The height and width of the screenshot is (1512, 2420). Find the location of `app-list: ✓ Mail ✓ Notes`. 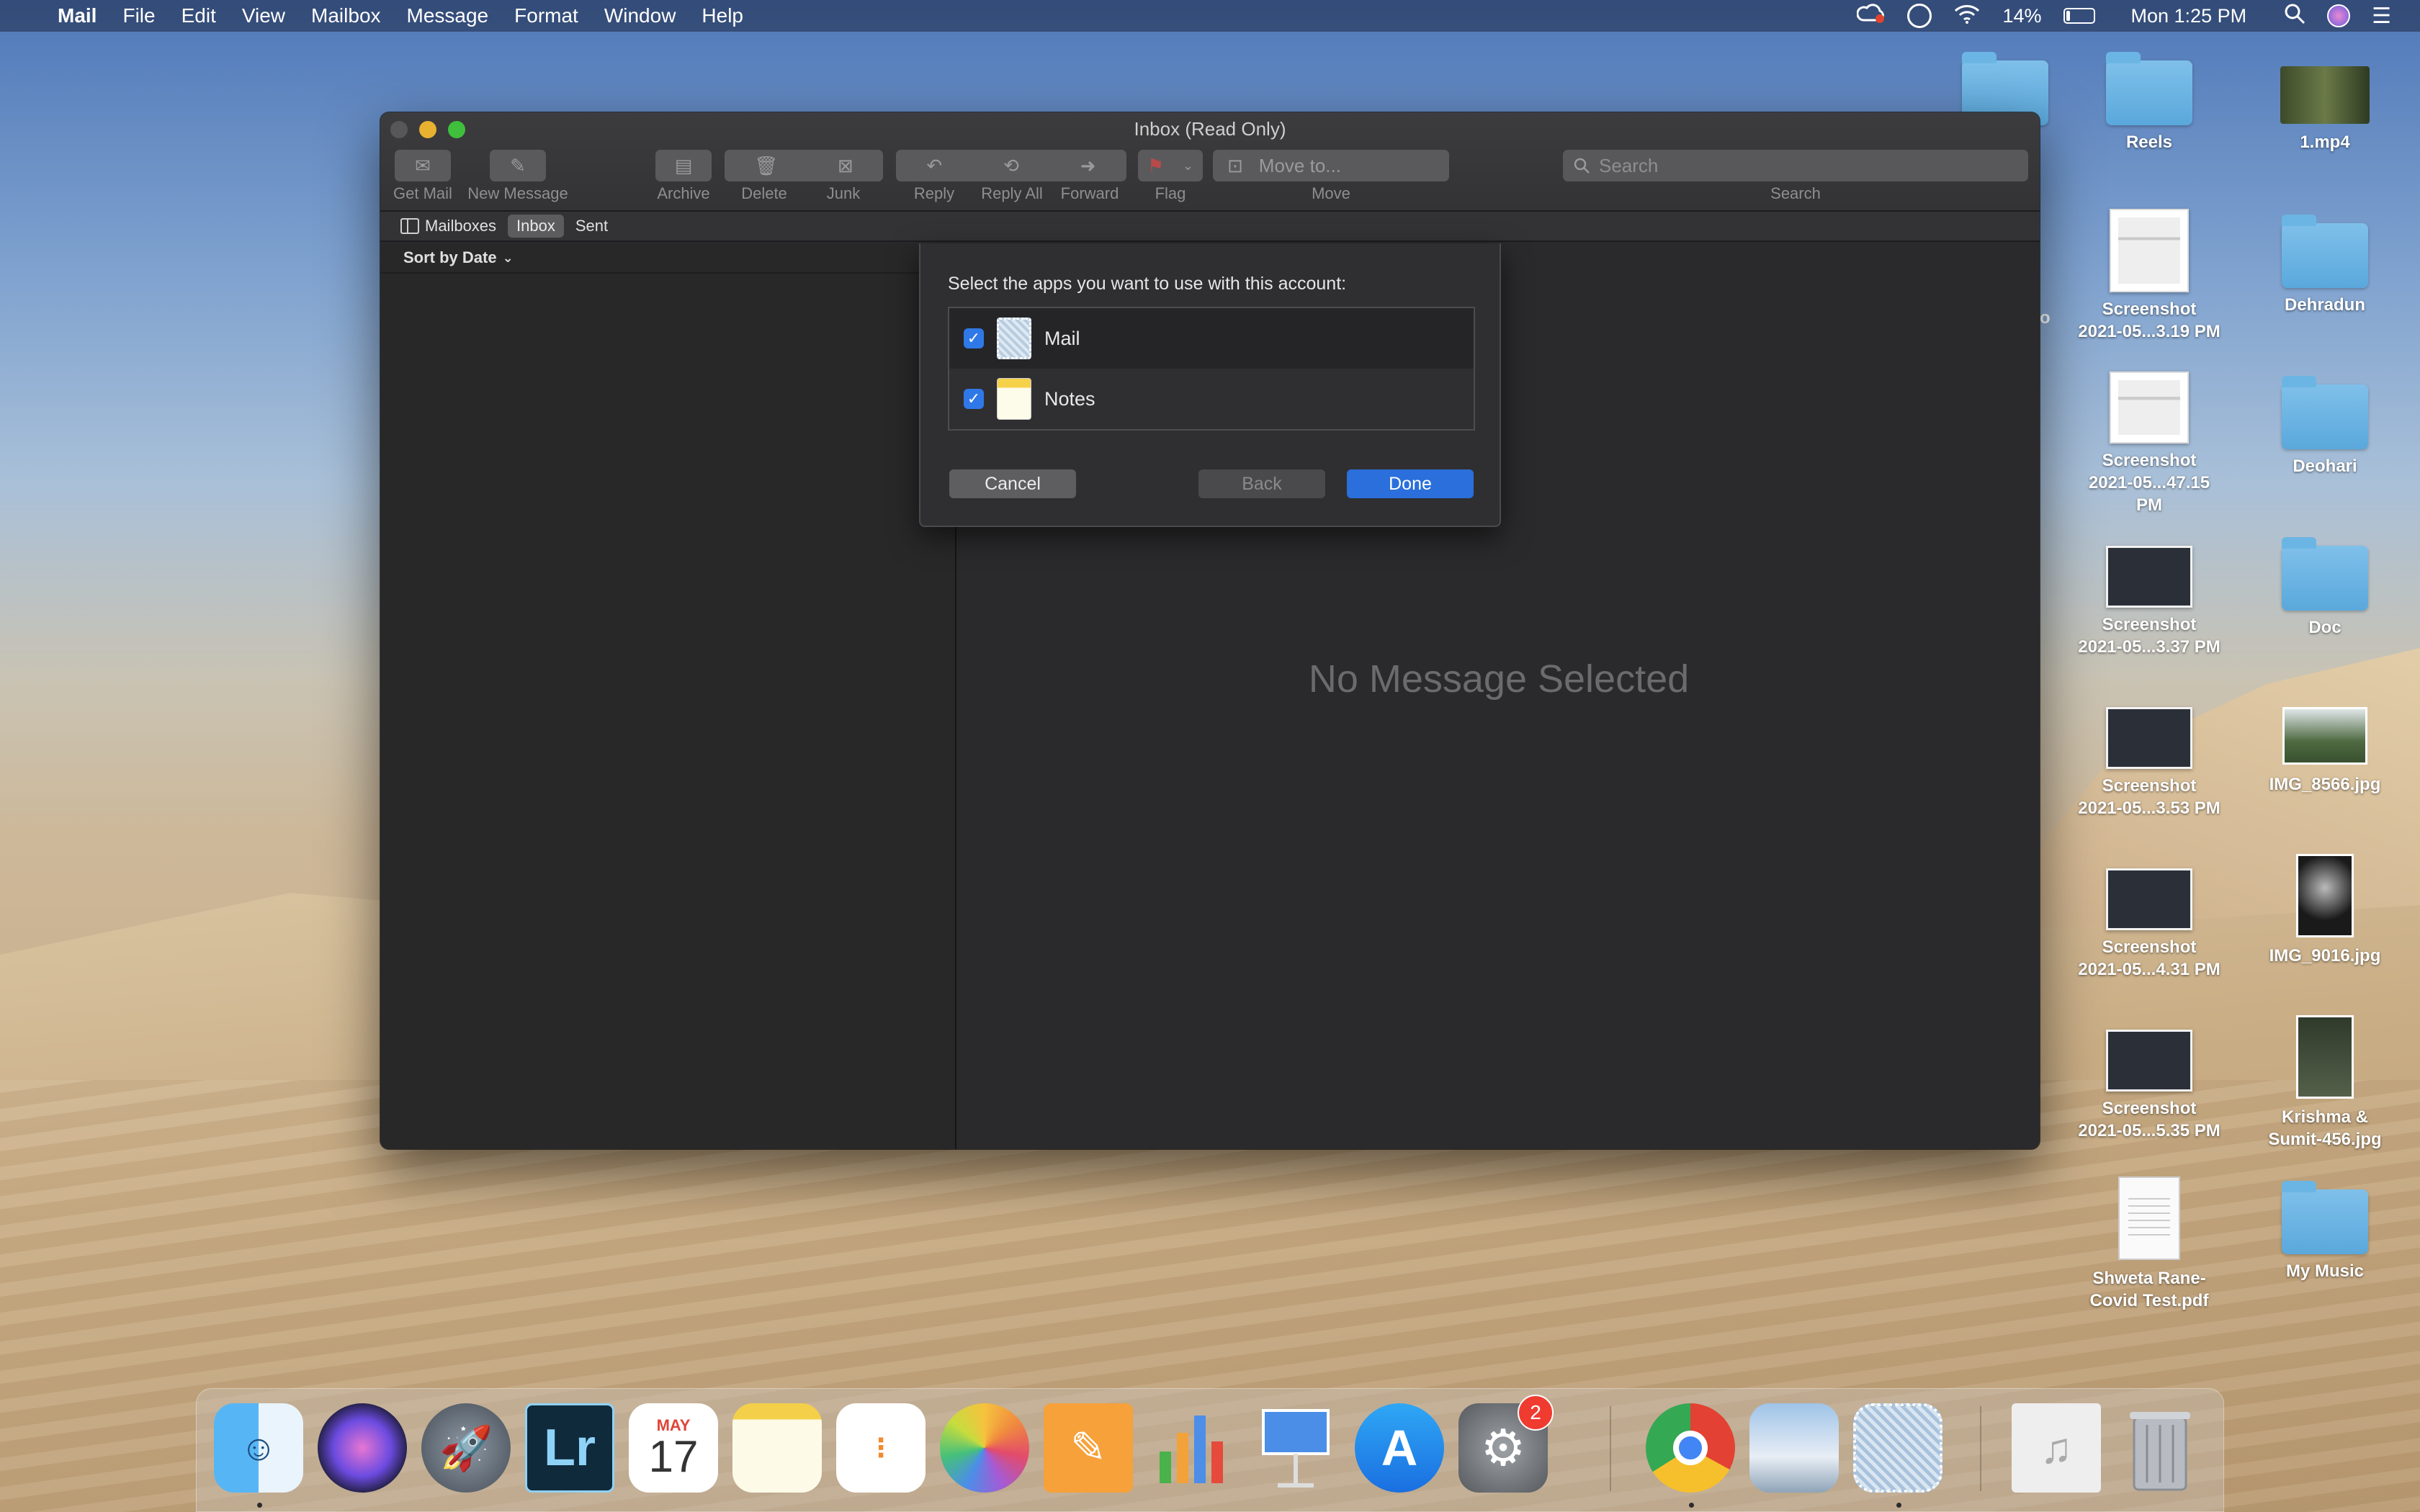

app-list: ✓ Mail ✓ Notes is located at coordinates (1211, 369).